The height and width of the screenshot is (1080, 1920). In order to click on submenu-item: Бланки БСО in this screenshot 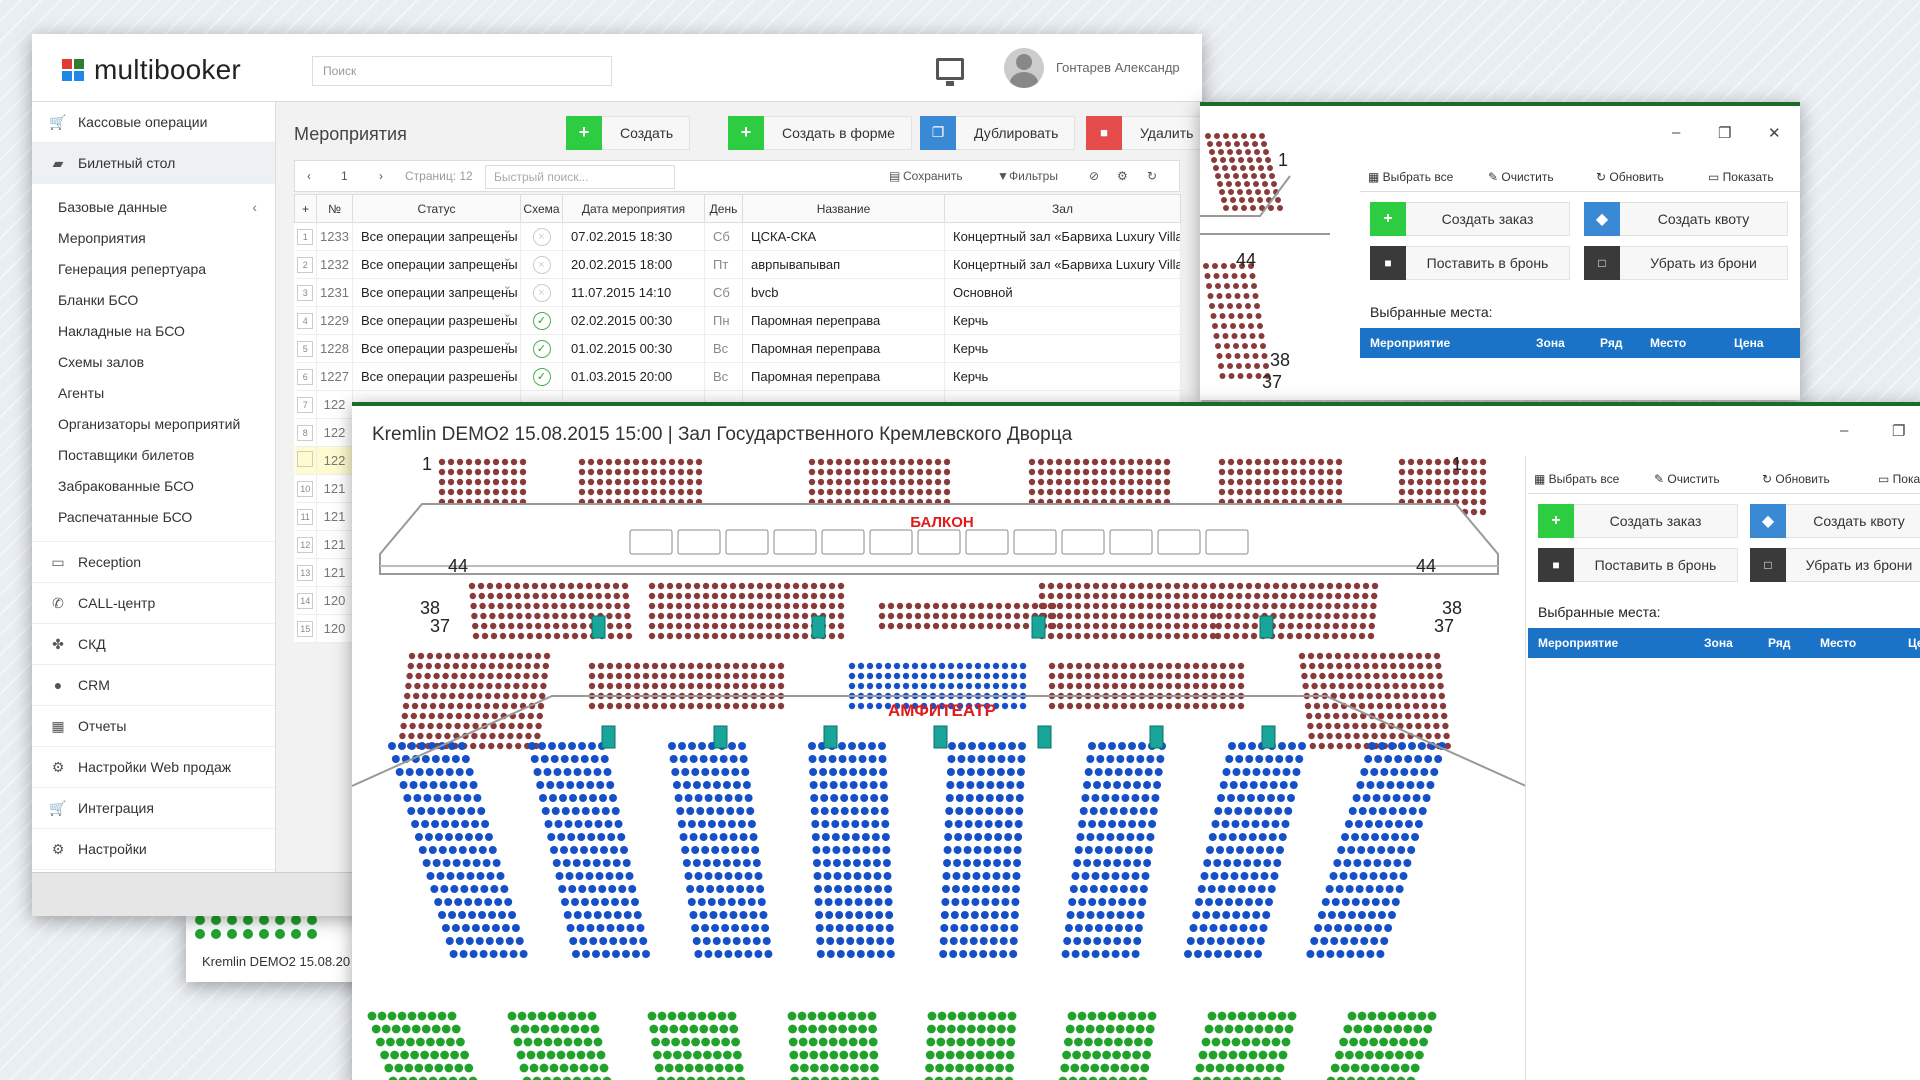, I will do `click(153, 300)`.